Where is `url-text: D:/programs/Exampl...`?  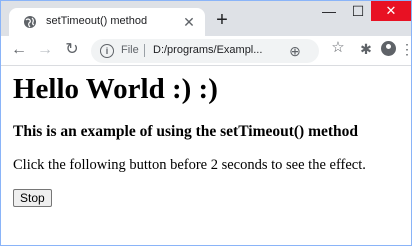
url-text: D:/programs/Exampl... is located at coordinates (211, 50).